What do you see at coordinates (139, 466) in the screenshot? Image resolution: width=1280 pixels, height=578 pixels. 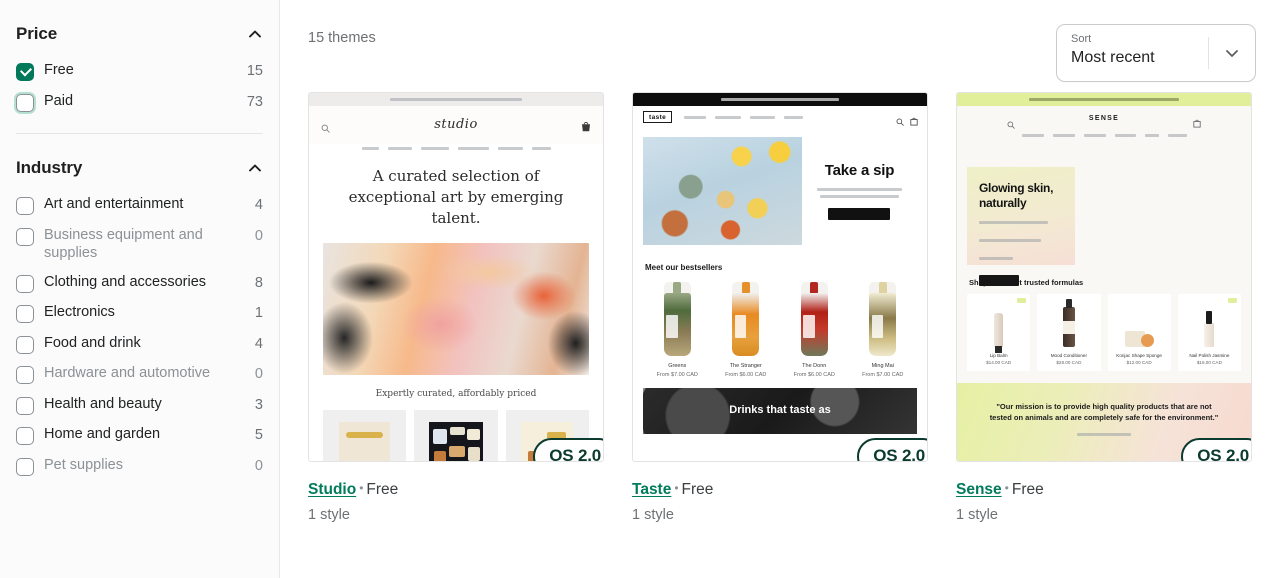 I see `filter-option-pet-supplies: Pet supplies 0` at bounding box center [139, 466].